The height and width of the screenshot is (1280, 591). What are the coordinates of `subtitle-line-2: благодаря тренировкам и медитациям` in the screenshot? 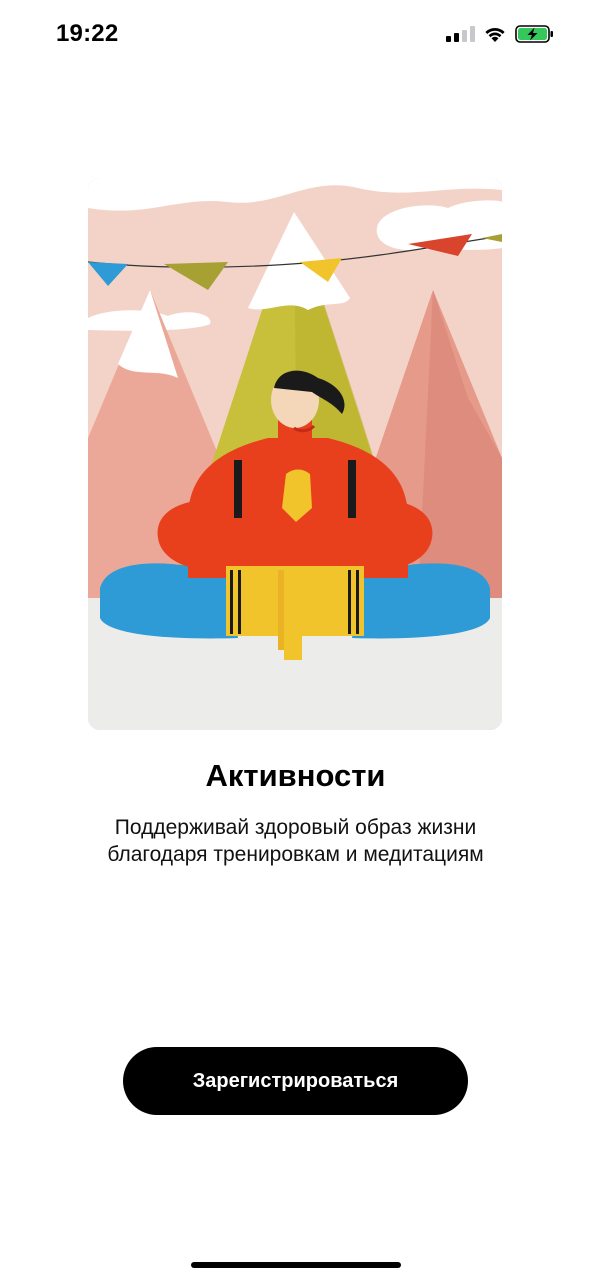 It's located at (295, 854).